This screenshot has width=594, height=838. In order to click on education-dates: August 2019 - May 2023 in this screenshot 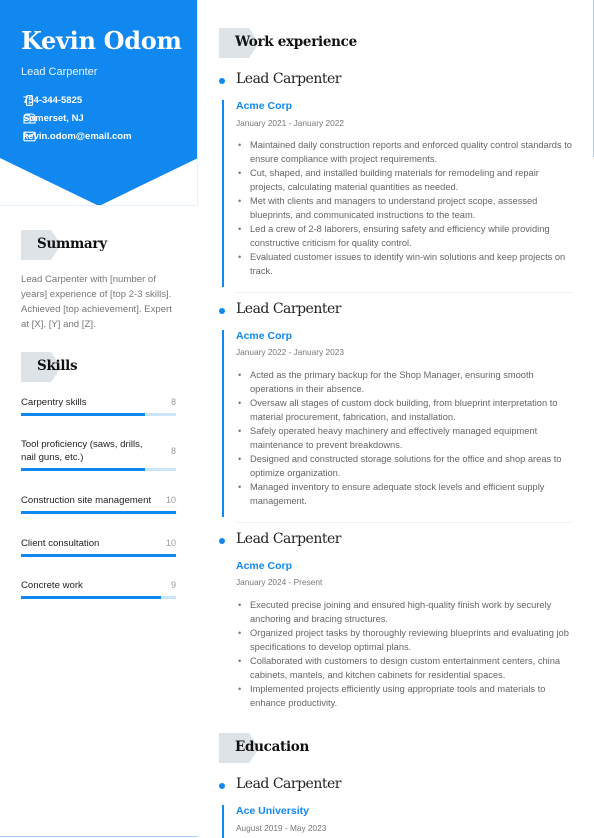, I will do `click(281, 828)`.